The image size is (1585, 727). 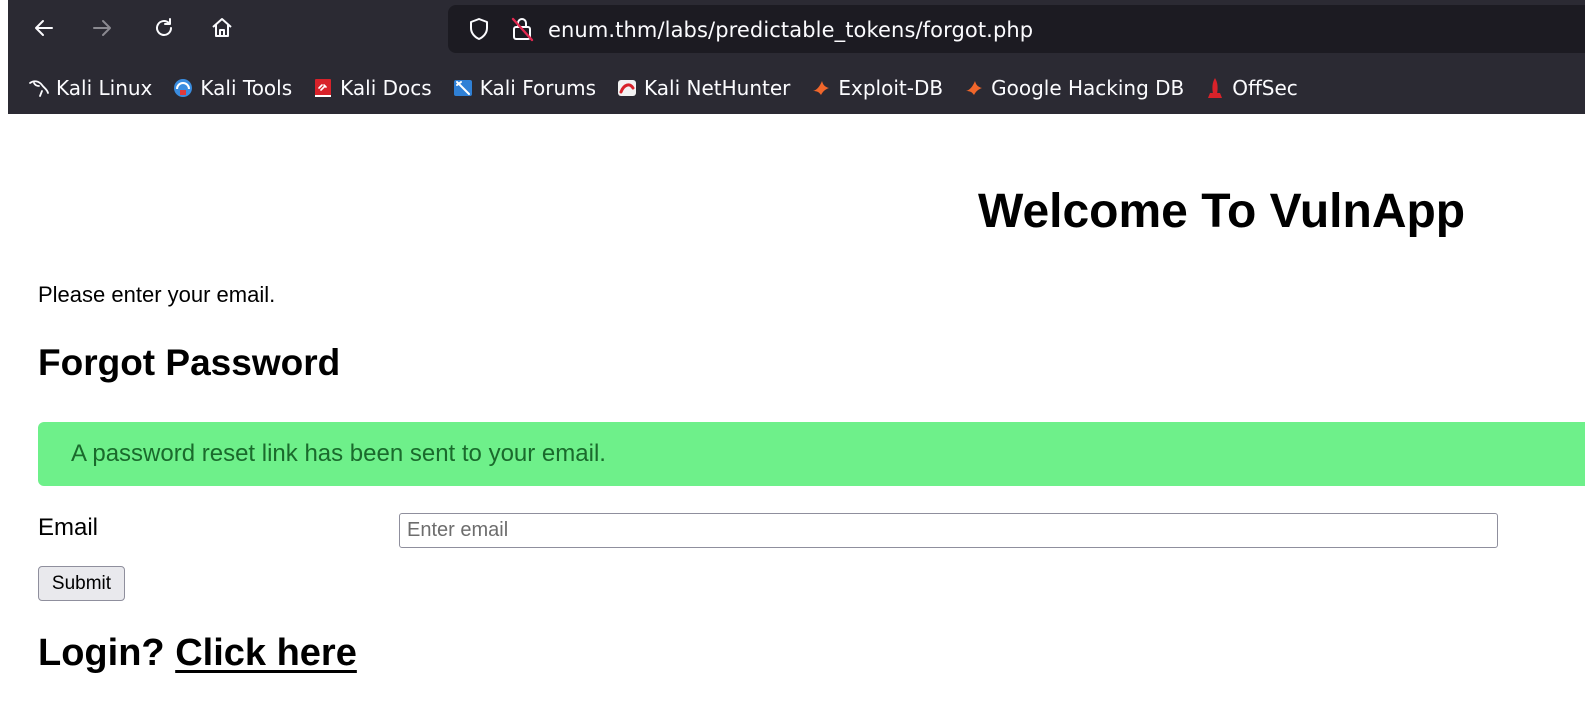 I want to click on reload-icon, so click(x=164, y=27).